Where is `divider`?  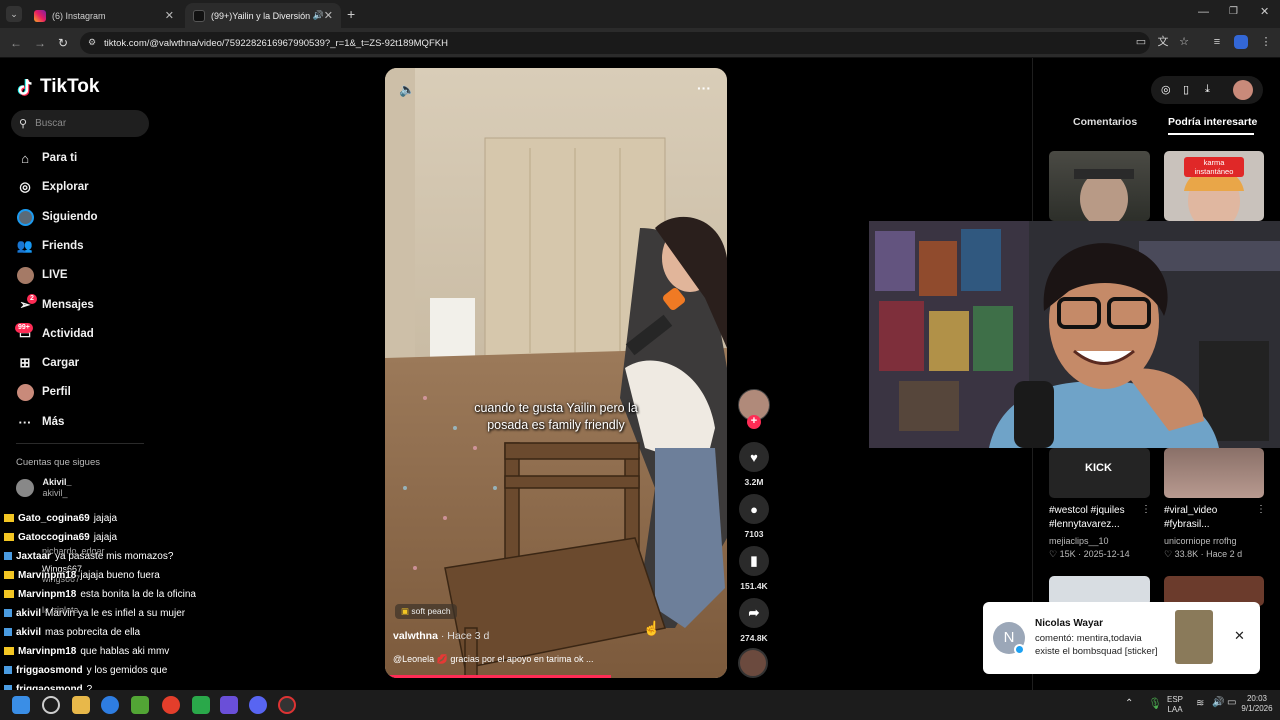
divider is located at coordinates (80, 443).